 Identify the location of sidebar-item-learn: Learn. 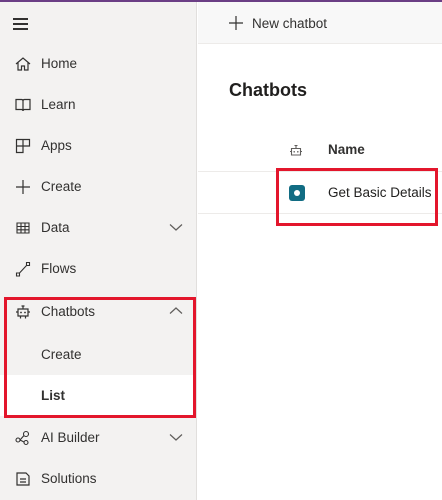
(98, 104).